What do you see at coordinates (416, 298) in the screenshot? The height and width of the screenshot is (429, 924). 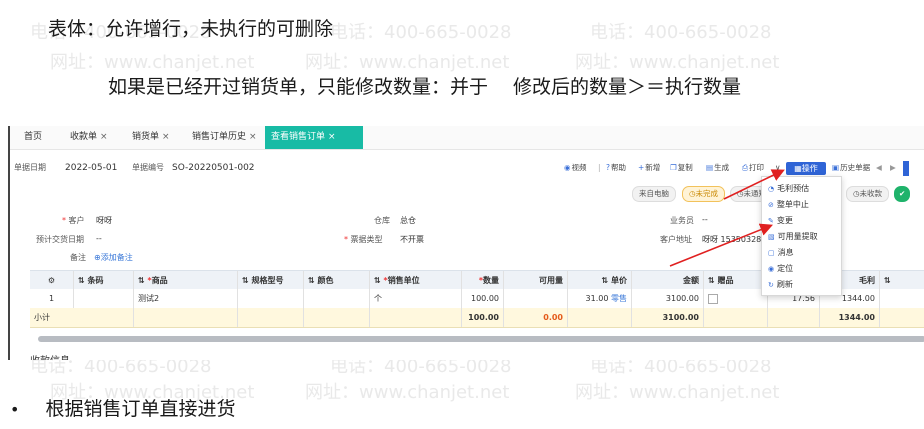 I see `cell-unit: 个` at bounding box center [416, 298].